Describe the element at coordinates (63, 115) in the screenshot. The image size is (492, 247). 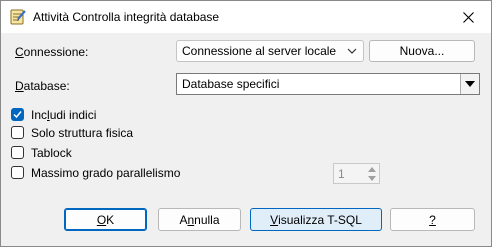
I see `include-indexes-label: Includi indici` at that location.